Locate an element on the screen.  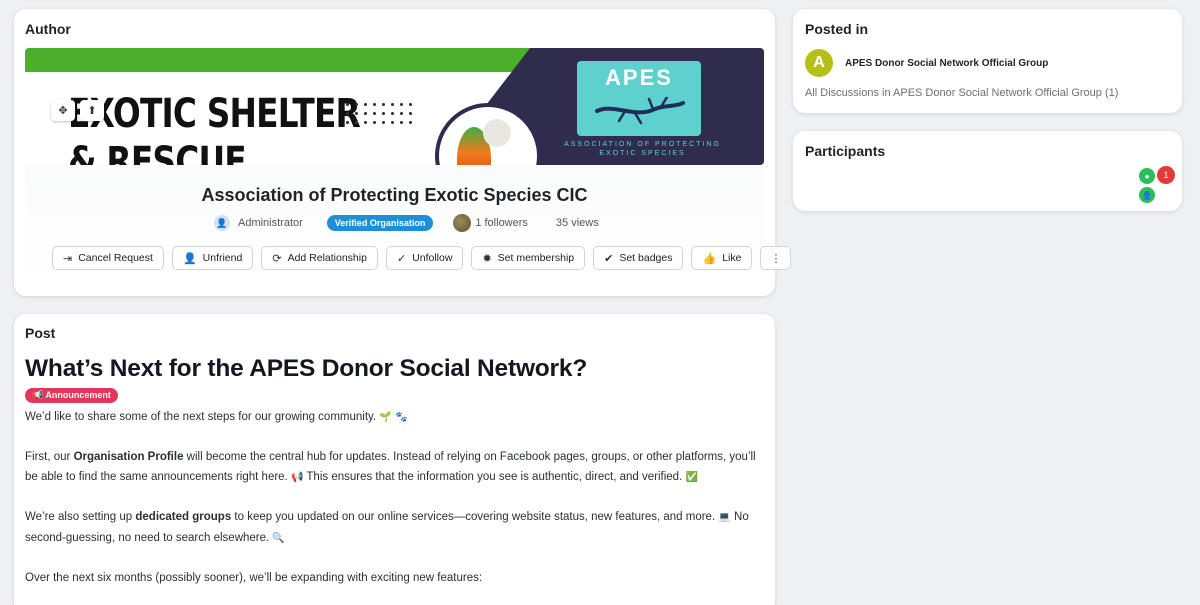
badge-icon: ✹ is located at coordinates (487, 258).